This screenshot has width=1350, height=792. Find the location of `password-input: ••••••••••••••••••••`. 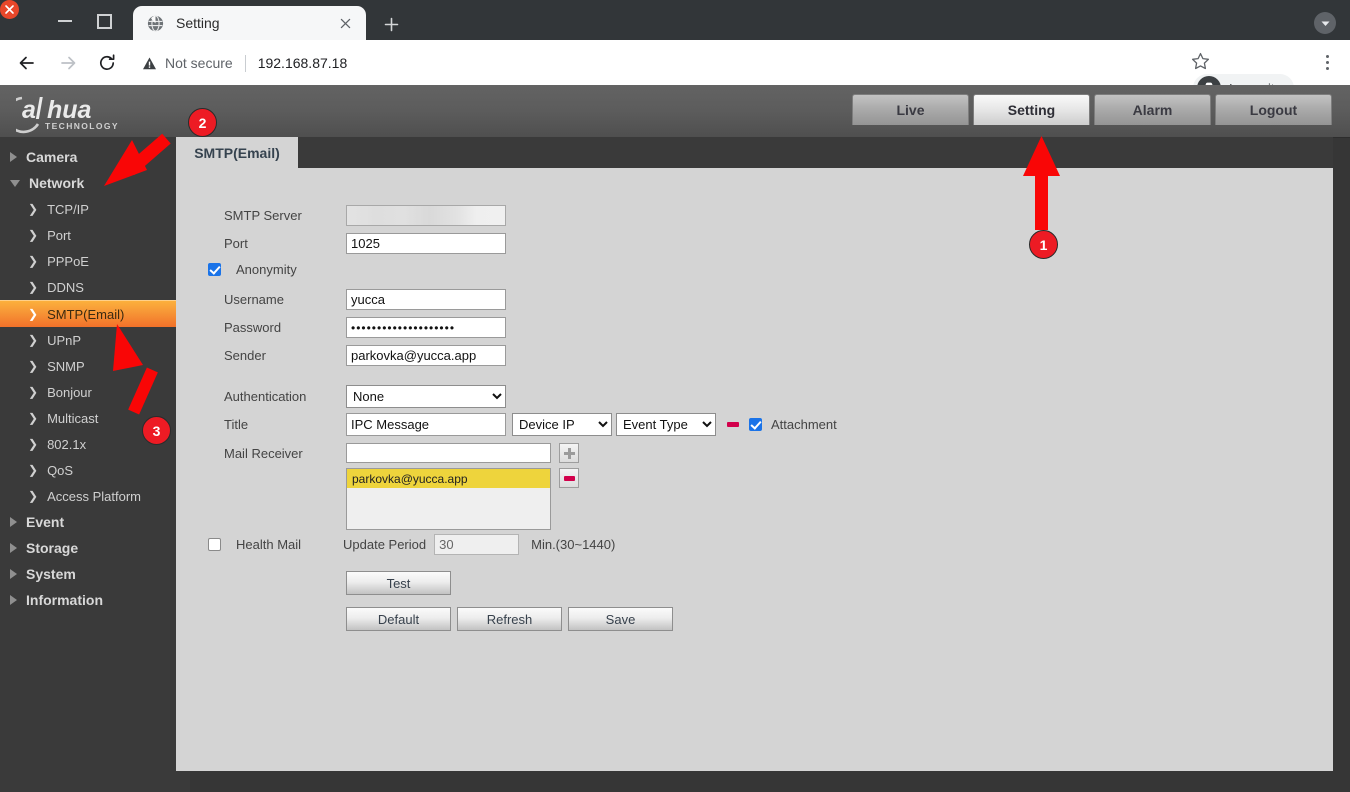

password-input: •••••••••••••••••••• is located at coordinates (426, 327).